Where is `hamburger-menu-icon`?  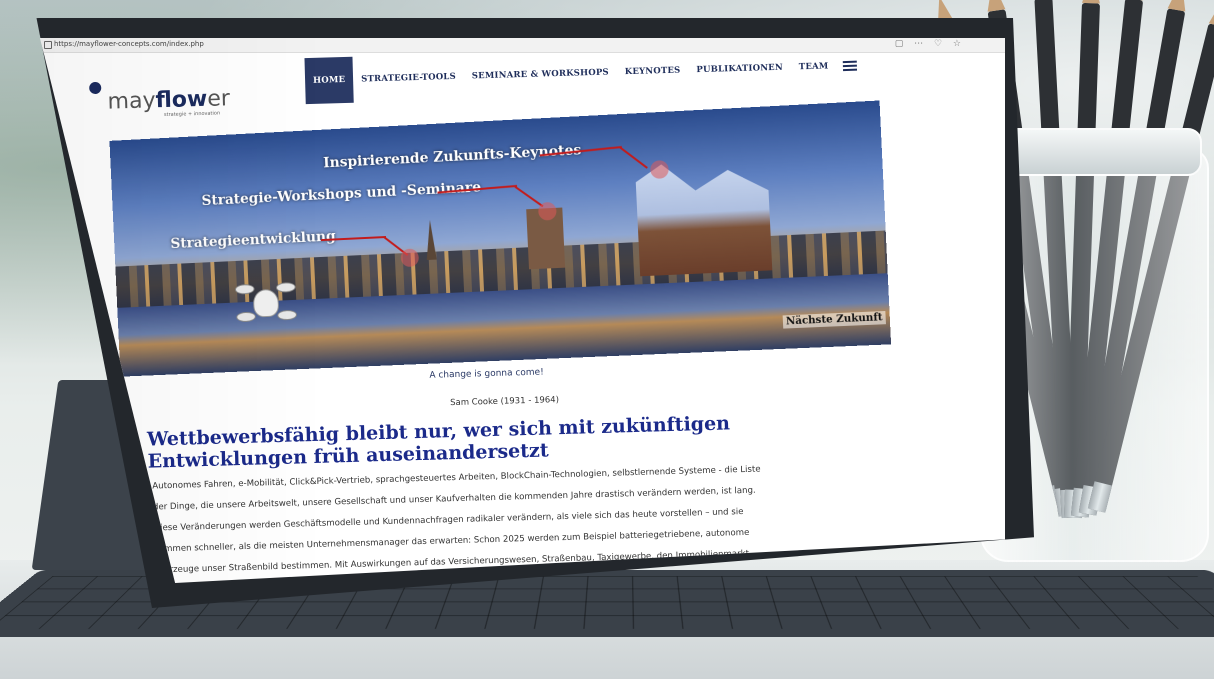
hamburger-menu-icon is located at coordinates (849, 66).